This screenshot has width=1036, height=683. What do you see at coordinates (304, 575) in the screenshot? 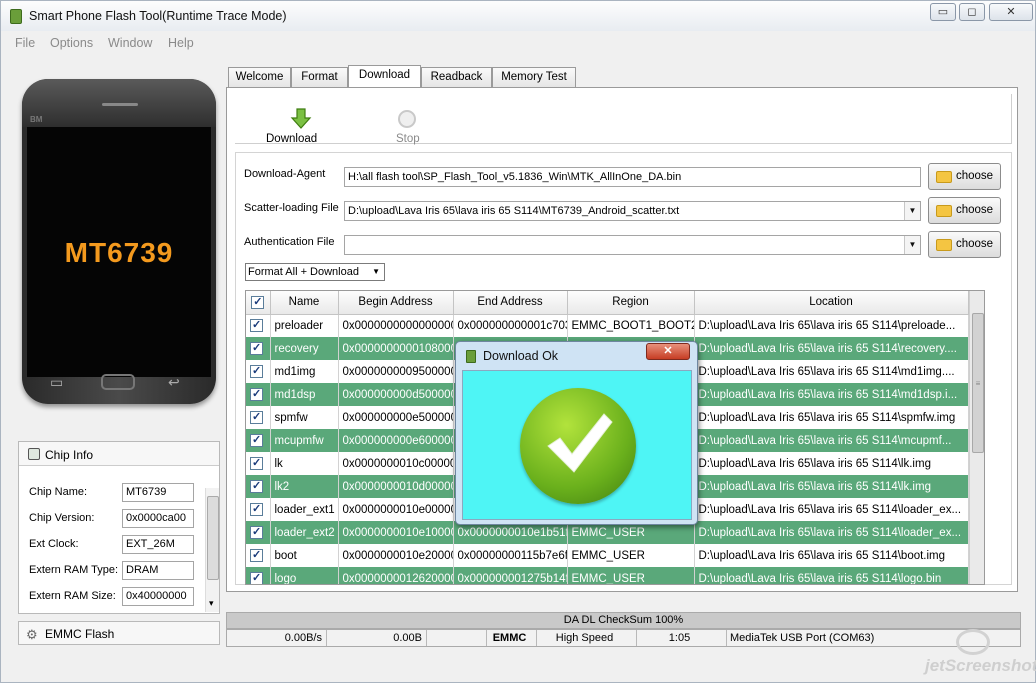
I see `cell-name: logo` at bounding box center [304, 575].